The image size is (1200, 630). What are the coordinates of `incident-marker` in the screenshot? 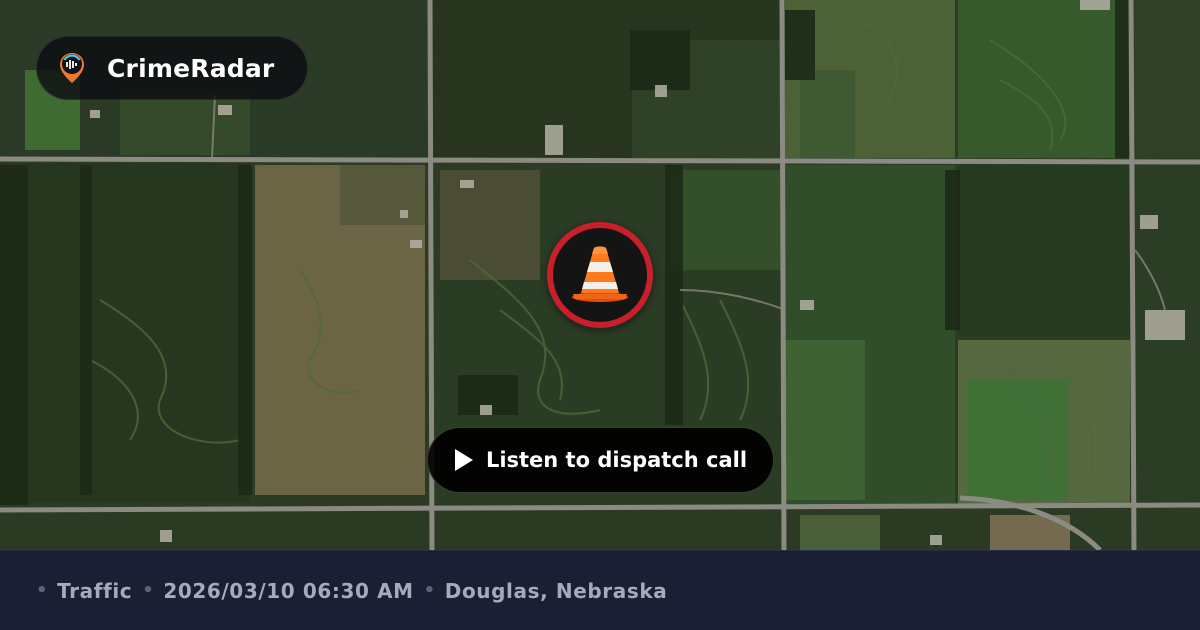 It's located at (600, 275).